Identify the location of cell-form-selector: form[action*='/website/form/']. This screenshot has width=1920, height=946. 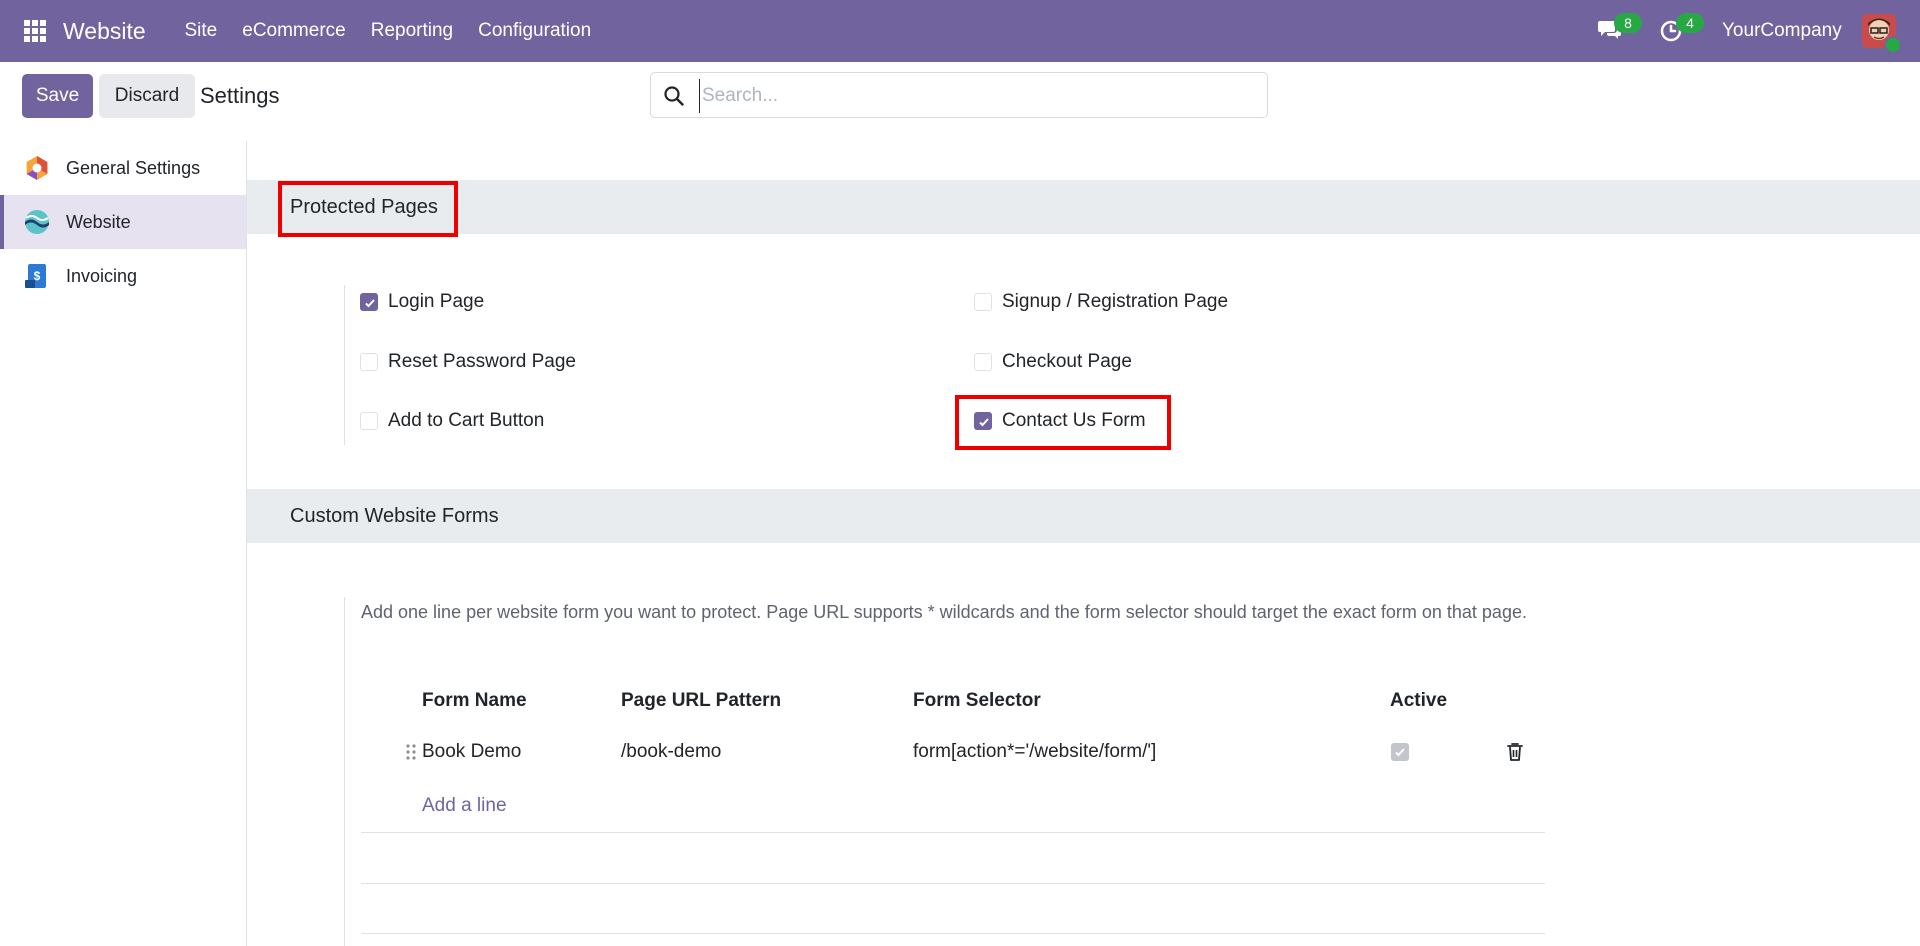
(1034, 752).